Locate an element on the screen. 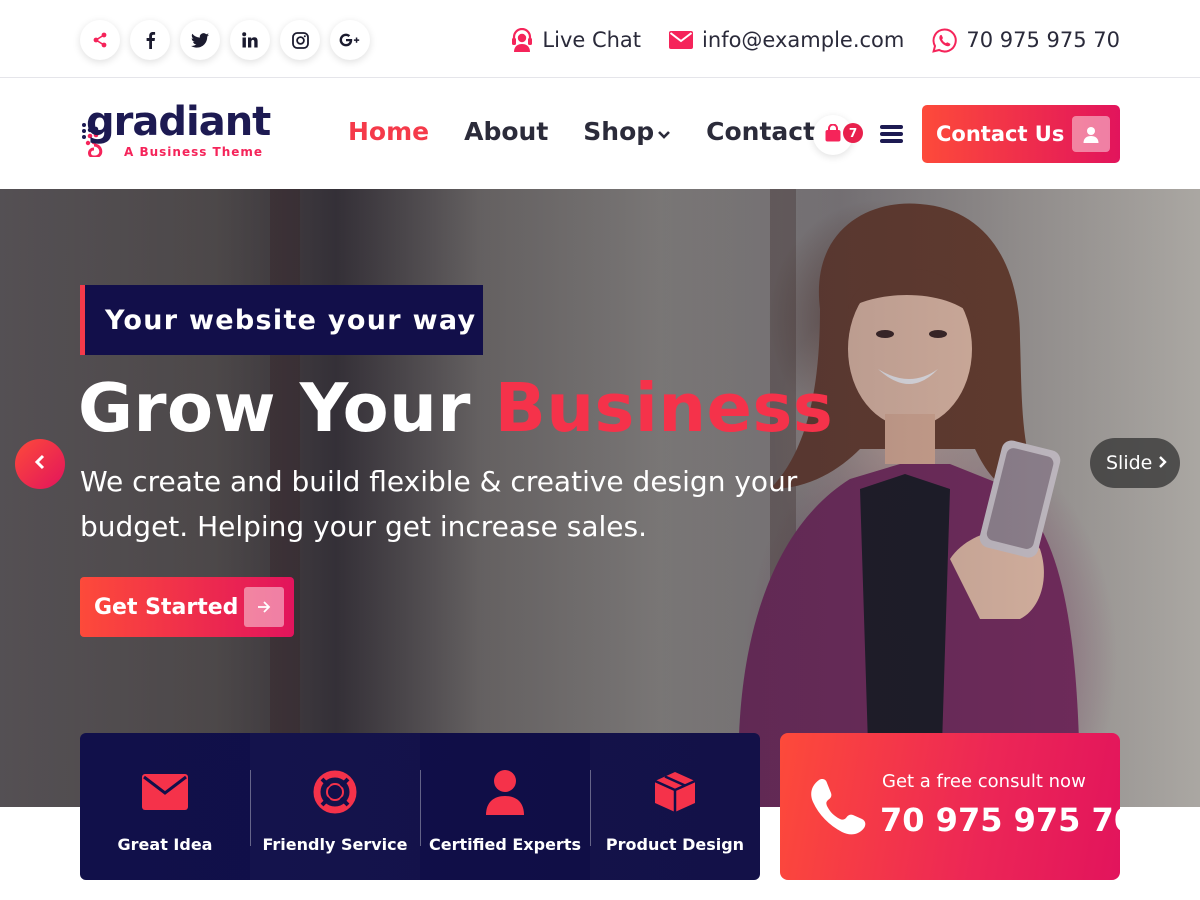  hero-headline-plain: Grow Your is located at coordinates (286, 408).